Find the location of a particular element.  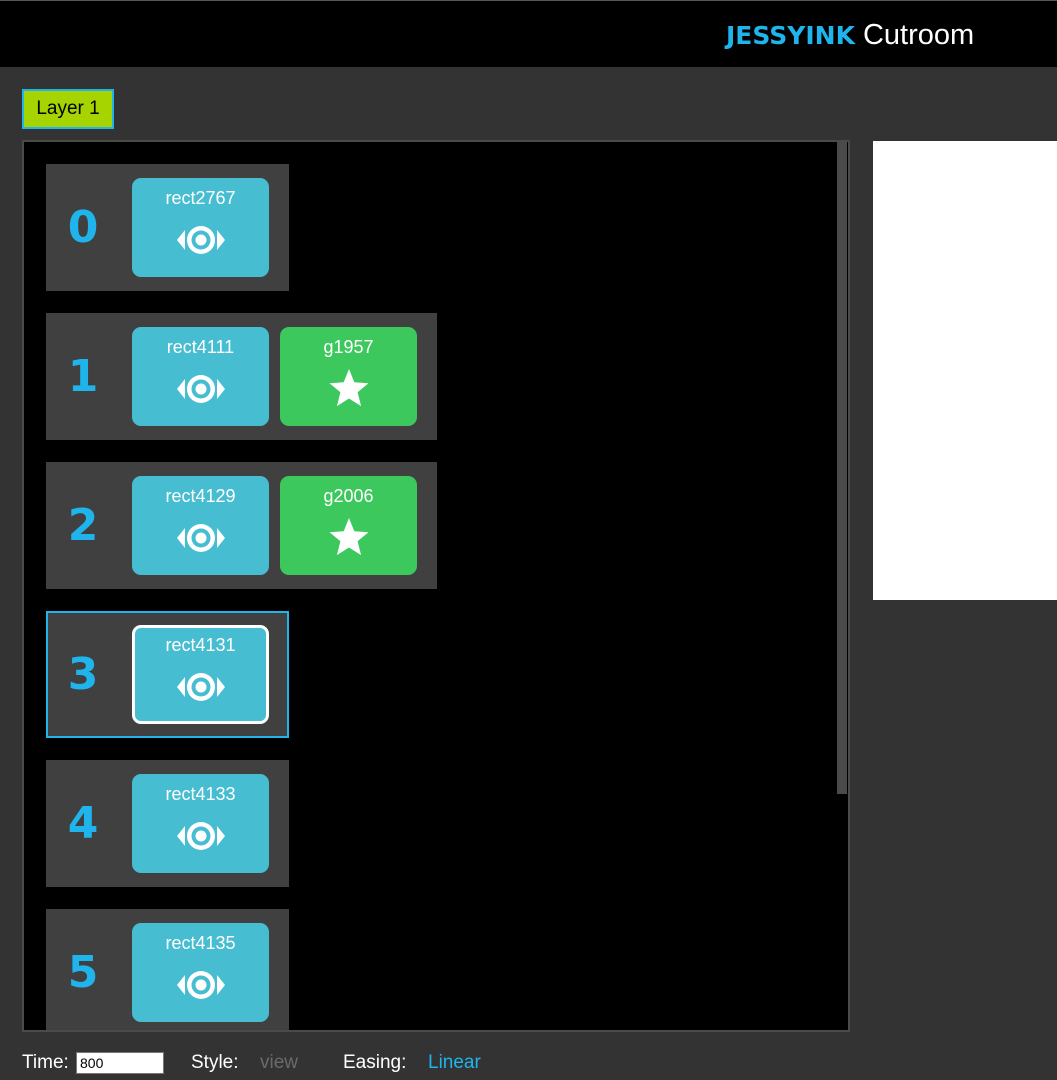

view-card: rect4135 is located at coordinates (200, 972).